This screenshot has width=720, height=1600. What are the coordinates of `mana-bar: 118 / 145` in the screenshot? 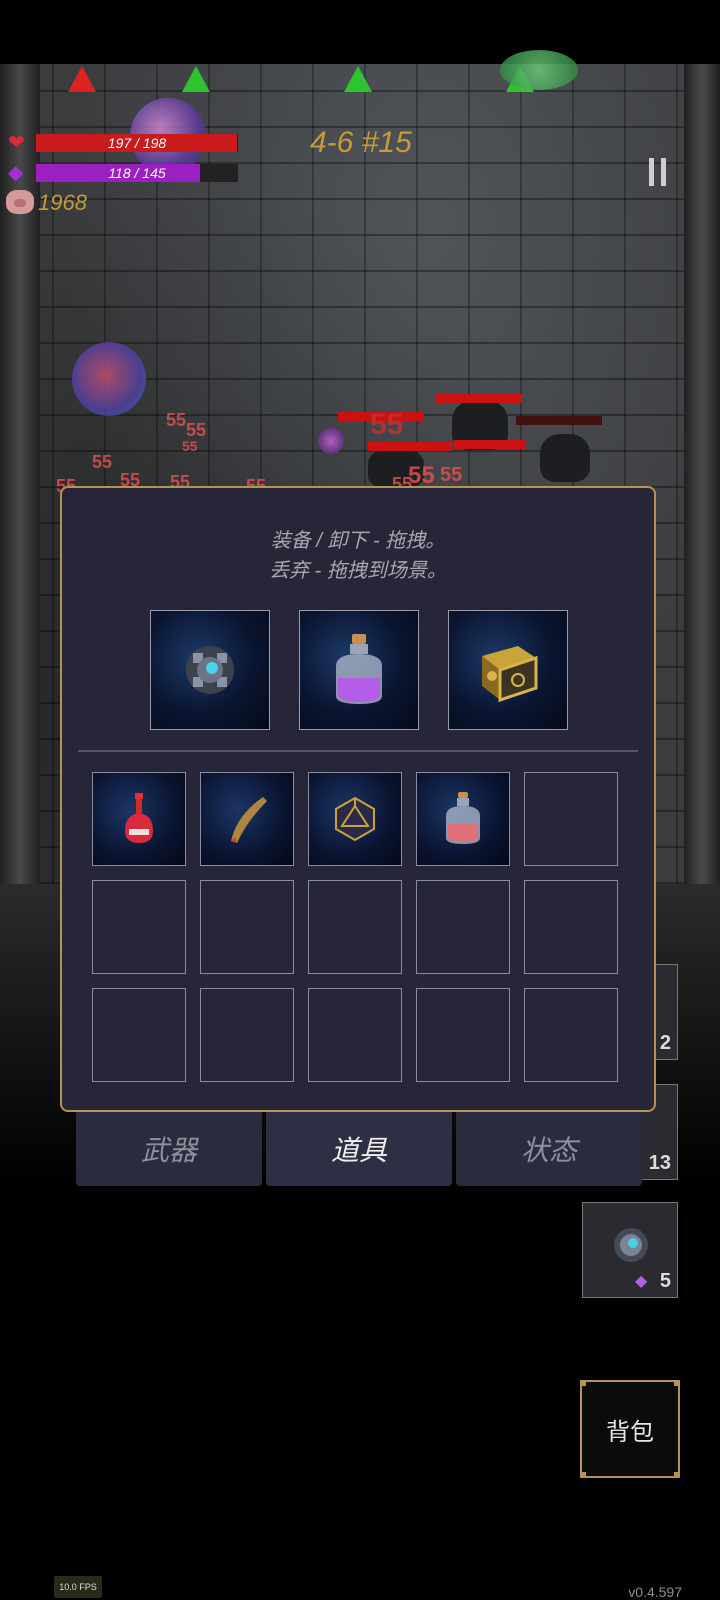 It's located at (137, 173).